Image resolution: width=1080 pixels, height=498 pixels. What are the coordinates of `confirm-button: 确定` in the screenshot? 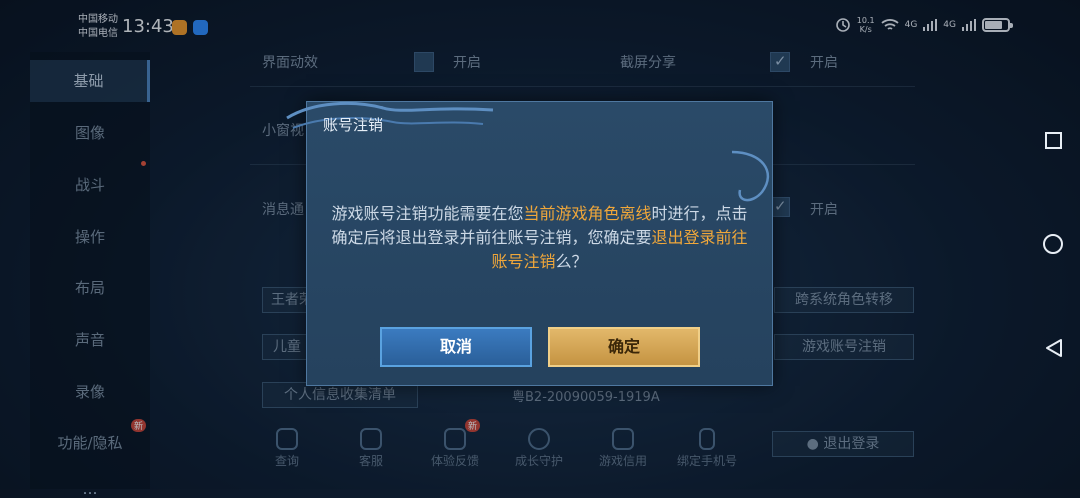 It's located at (624, 347).